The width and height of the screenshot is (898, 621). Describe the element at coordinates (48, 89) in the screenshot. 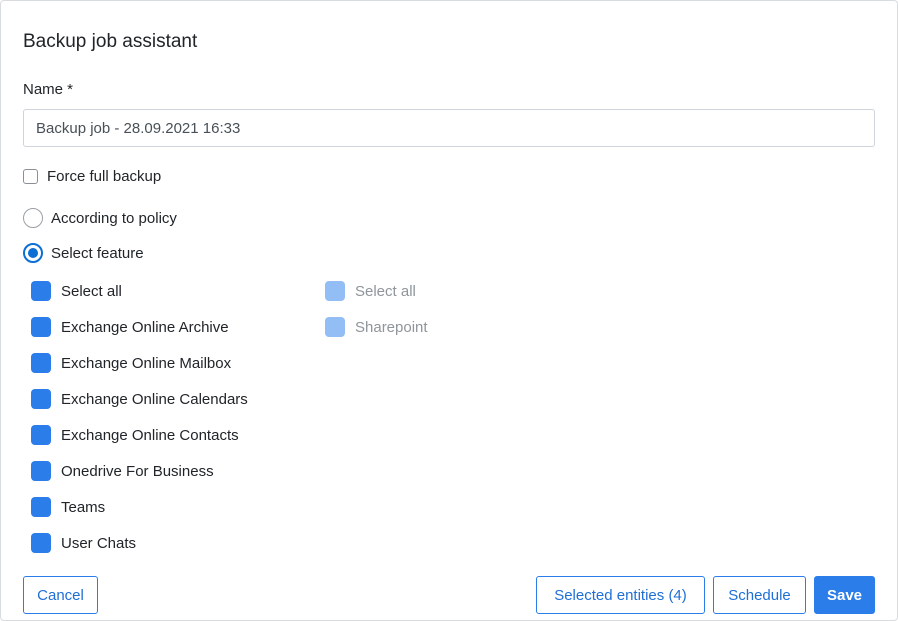

I see `name-label: Name *` at that location.